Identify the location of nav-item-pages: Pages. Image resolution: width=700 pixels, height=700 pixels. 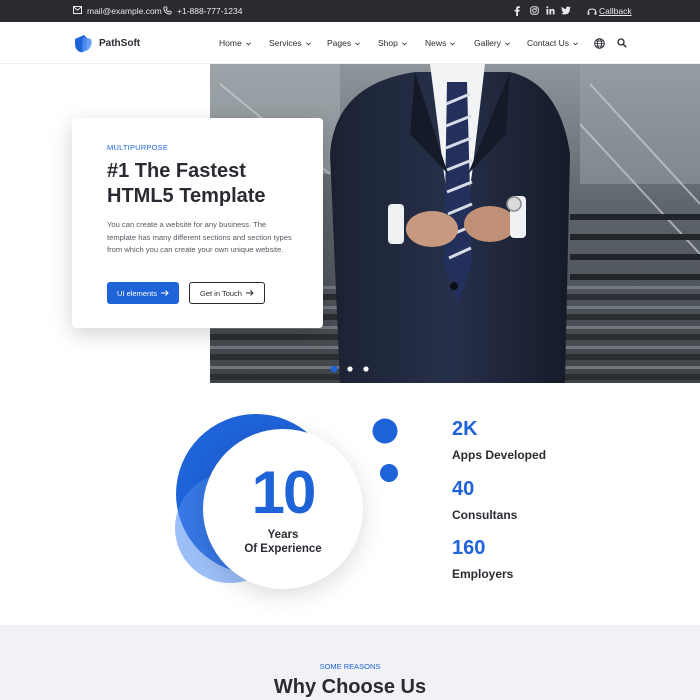
(343, 43).